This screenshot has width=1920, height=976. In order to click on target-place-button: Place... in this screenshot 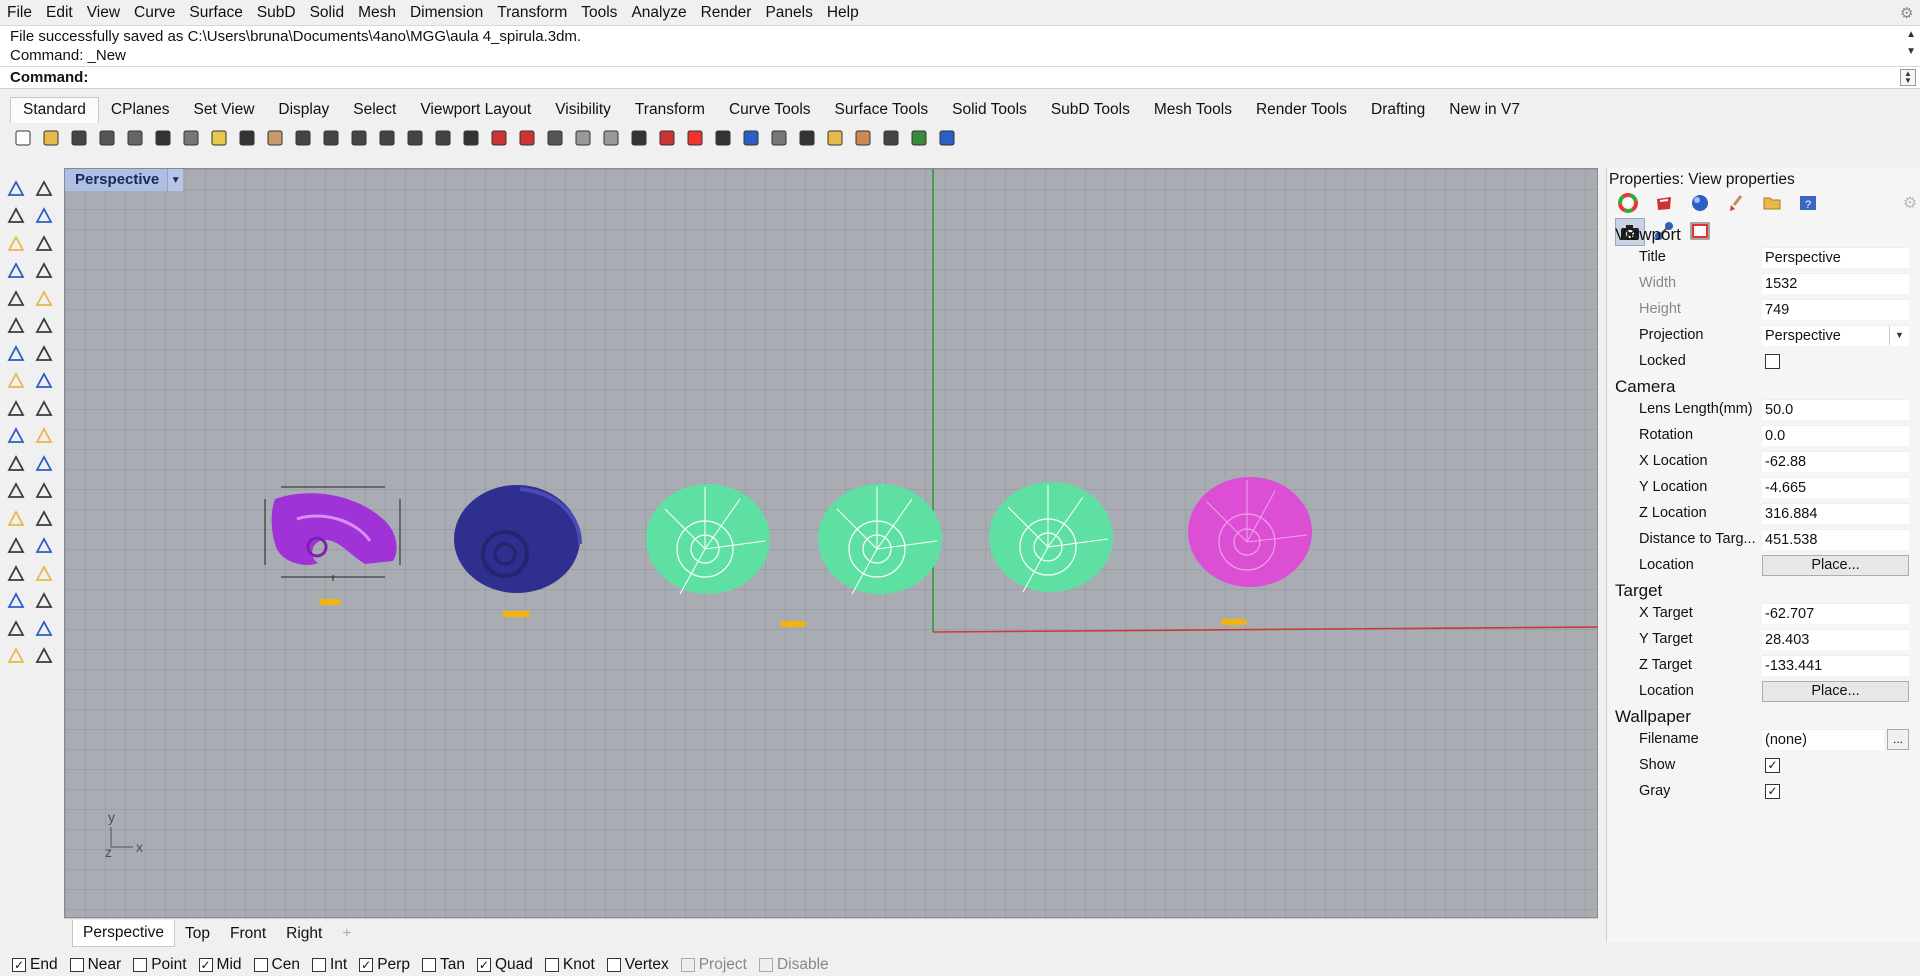, I will do `click(1835, 691)`.